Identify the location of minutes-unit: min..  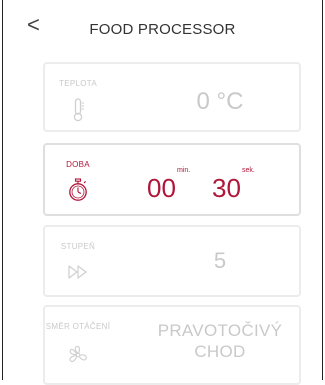
(184, 170).